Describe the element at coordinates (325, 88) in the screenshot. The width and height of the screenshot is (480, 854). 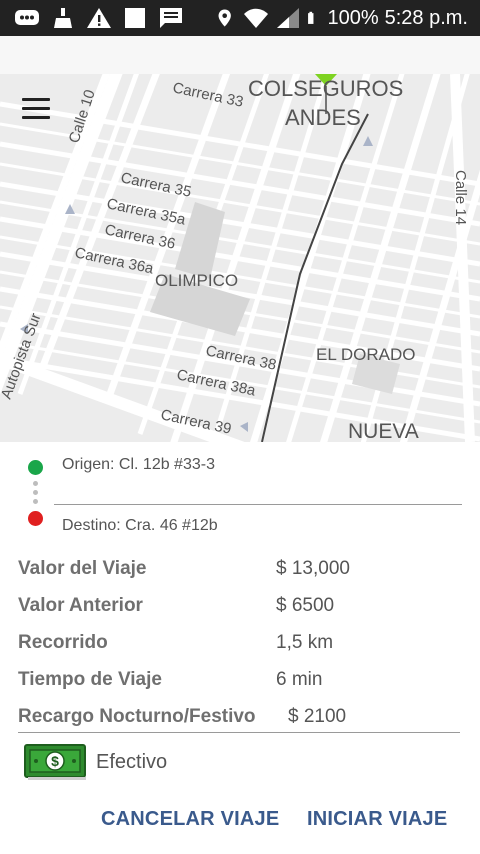
I see `area-label-colseguros: COLSEGUROS` at that location.